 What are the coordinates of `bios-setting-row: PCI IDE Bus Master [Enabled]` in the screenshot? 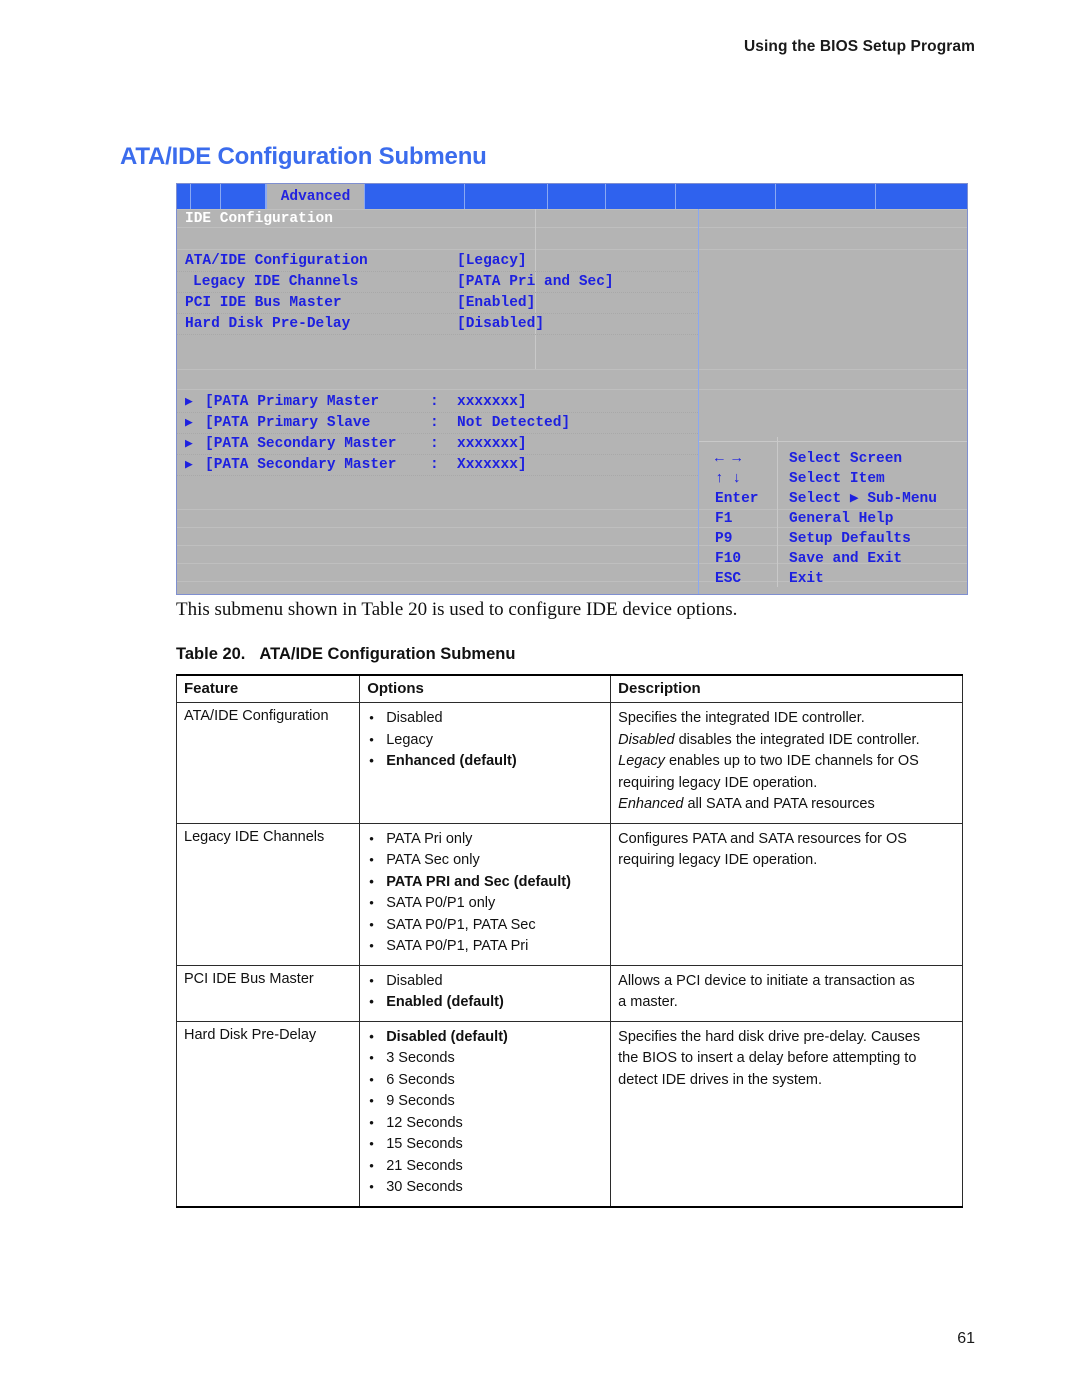 It's located at (437, 303).